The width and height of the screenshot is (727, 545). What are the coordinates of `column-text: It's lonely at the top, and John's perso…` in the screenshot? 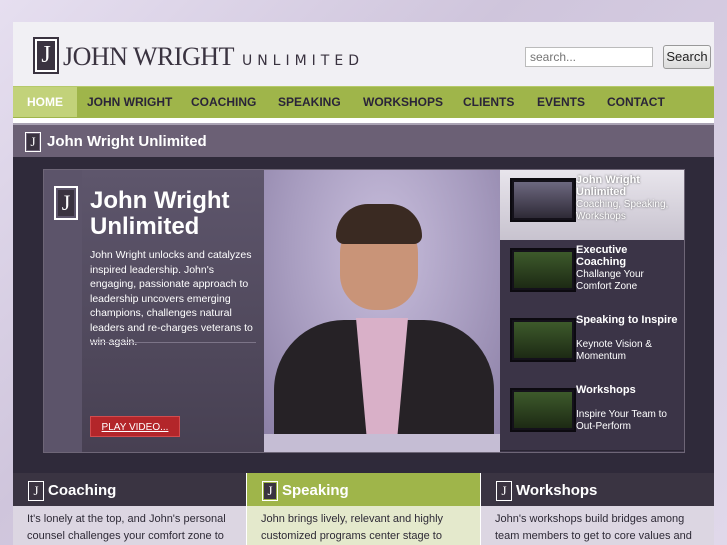 It's located at (126, 527).